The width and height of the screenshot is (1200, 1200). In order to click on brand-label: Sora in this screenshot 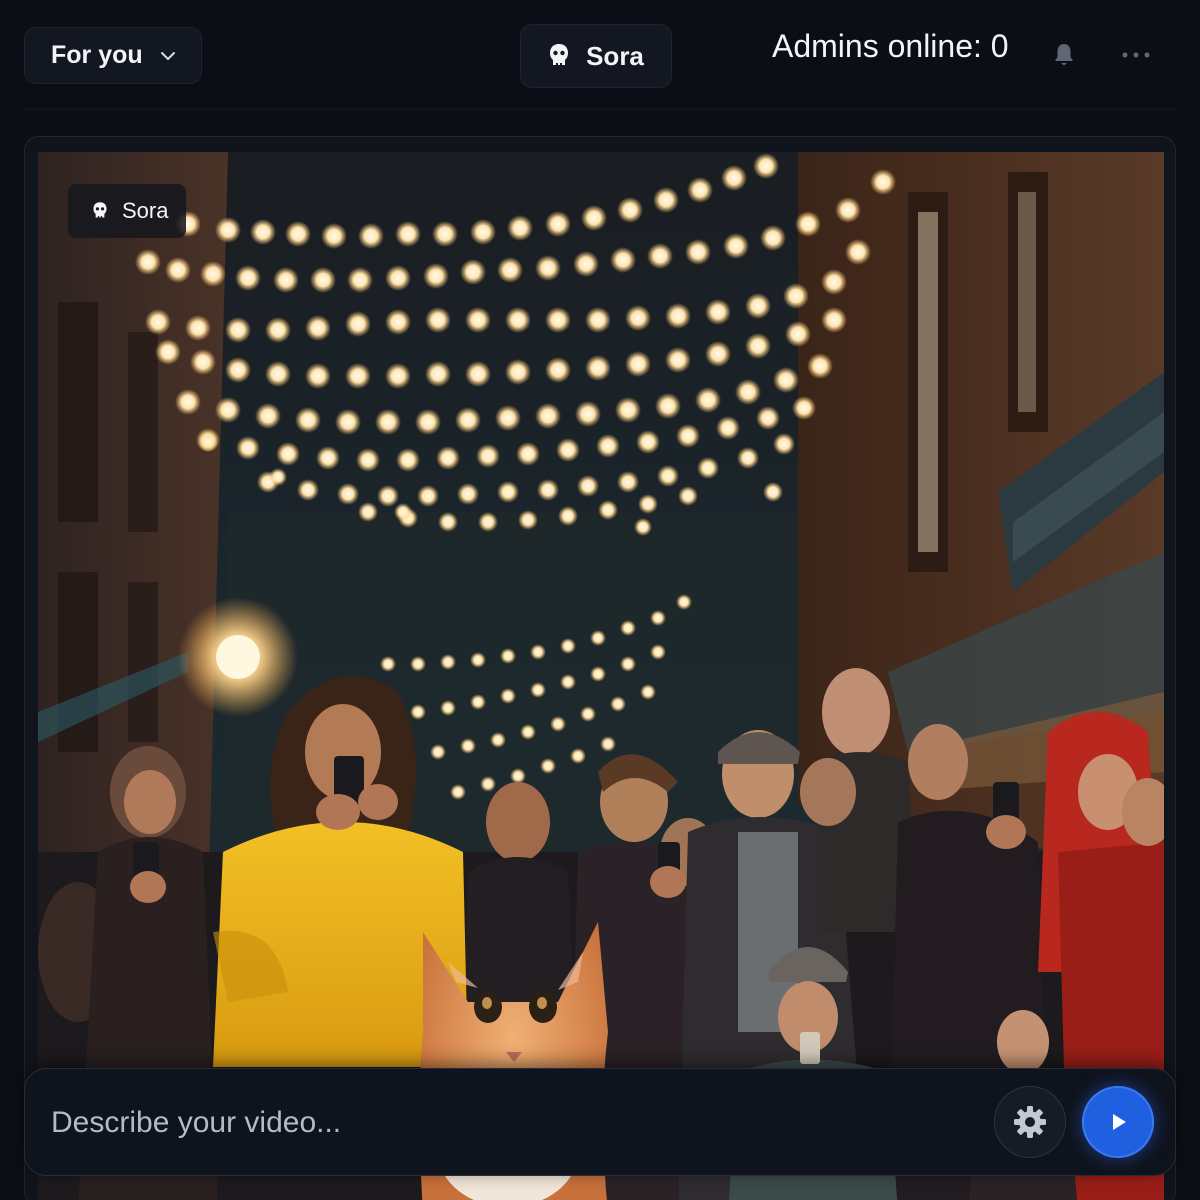, I will do `click(615, 55)`.